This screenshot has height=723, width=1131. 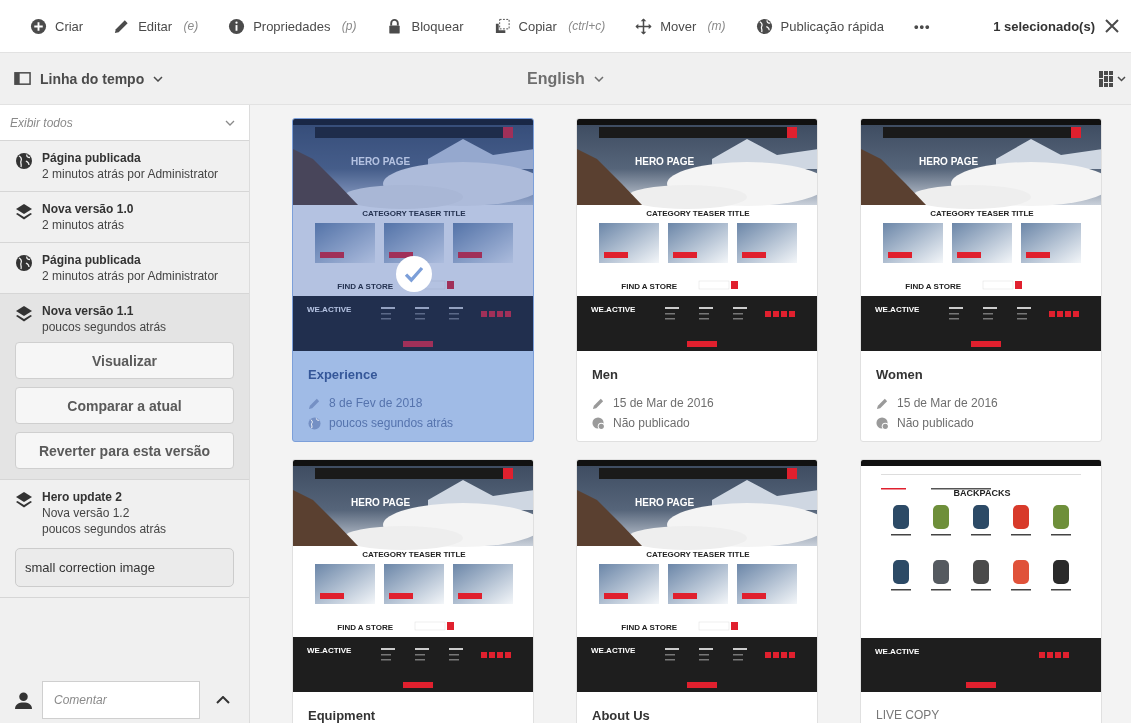 I want to click on move-icon, so click(x=644, y=26).